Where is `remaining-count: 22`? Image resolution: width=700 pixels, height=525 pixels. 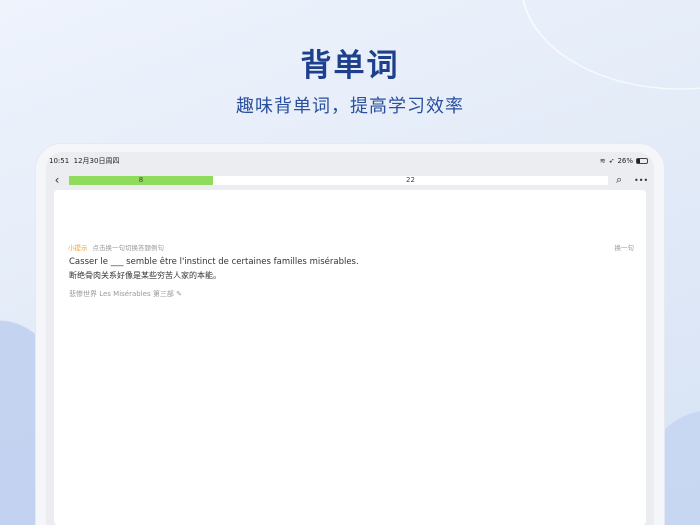
remaining-count: 22 is located at coordinates (410, 180).